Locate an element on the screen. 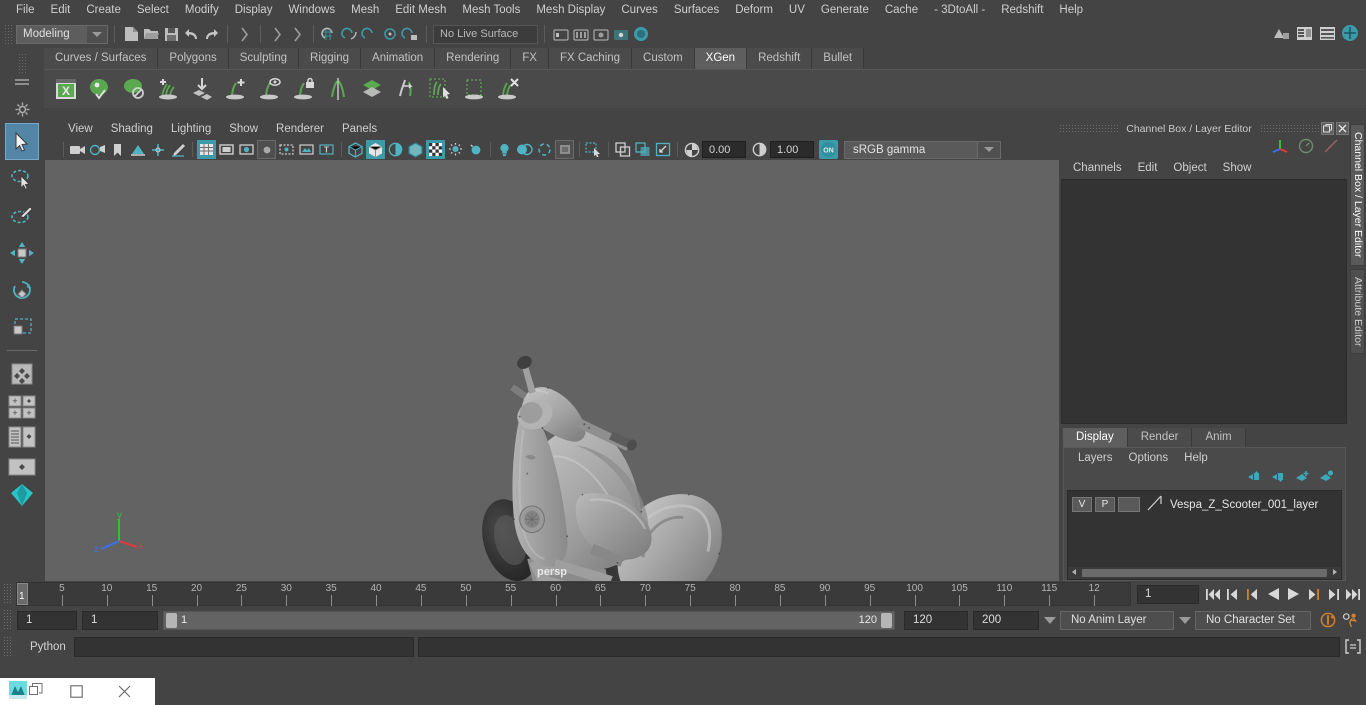  shelf-options-gear-icon is located at coordinates (22, 111).